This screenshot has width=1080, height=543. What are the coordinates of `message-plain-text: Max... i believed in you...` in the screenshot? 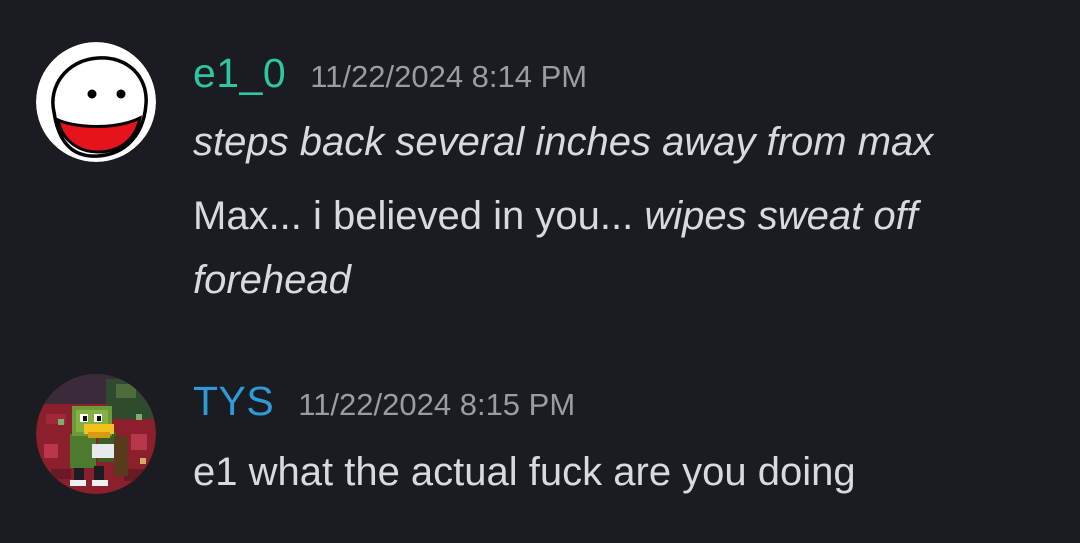 It's located at (419, 216).